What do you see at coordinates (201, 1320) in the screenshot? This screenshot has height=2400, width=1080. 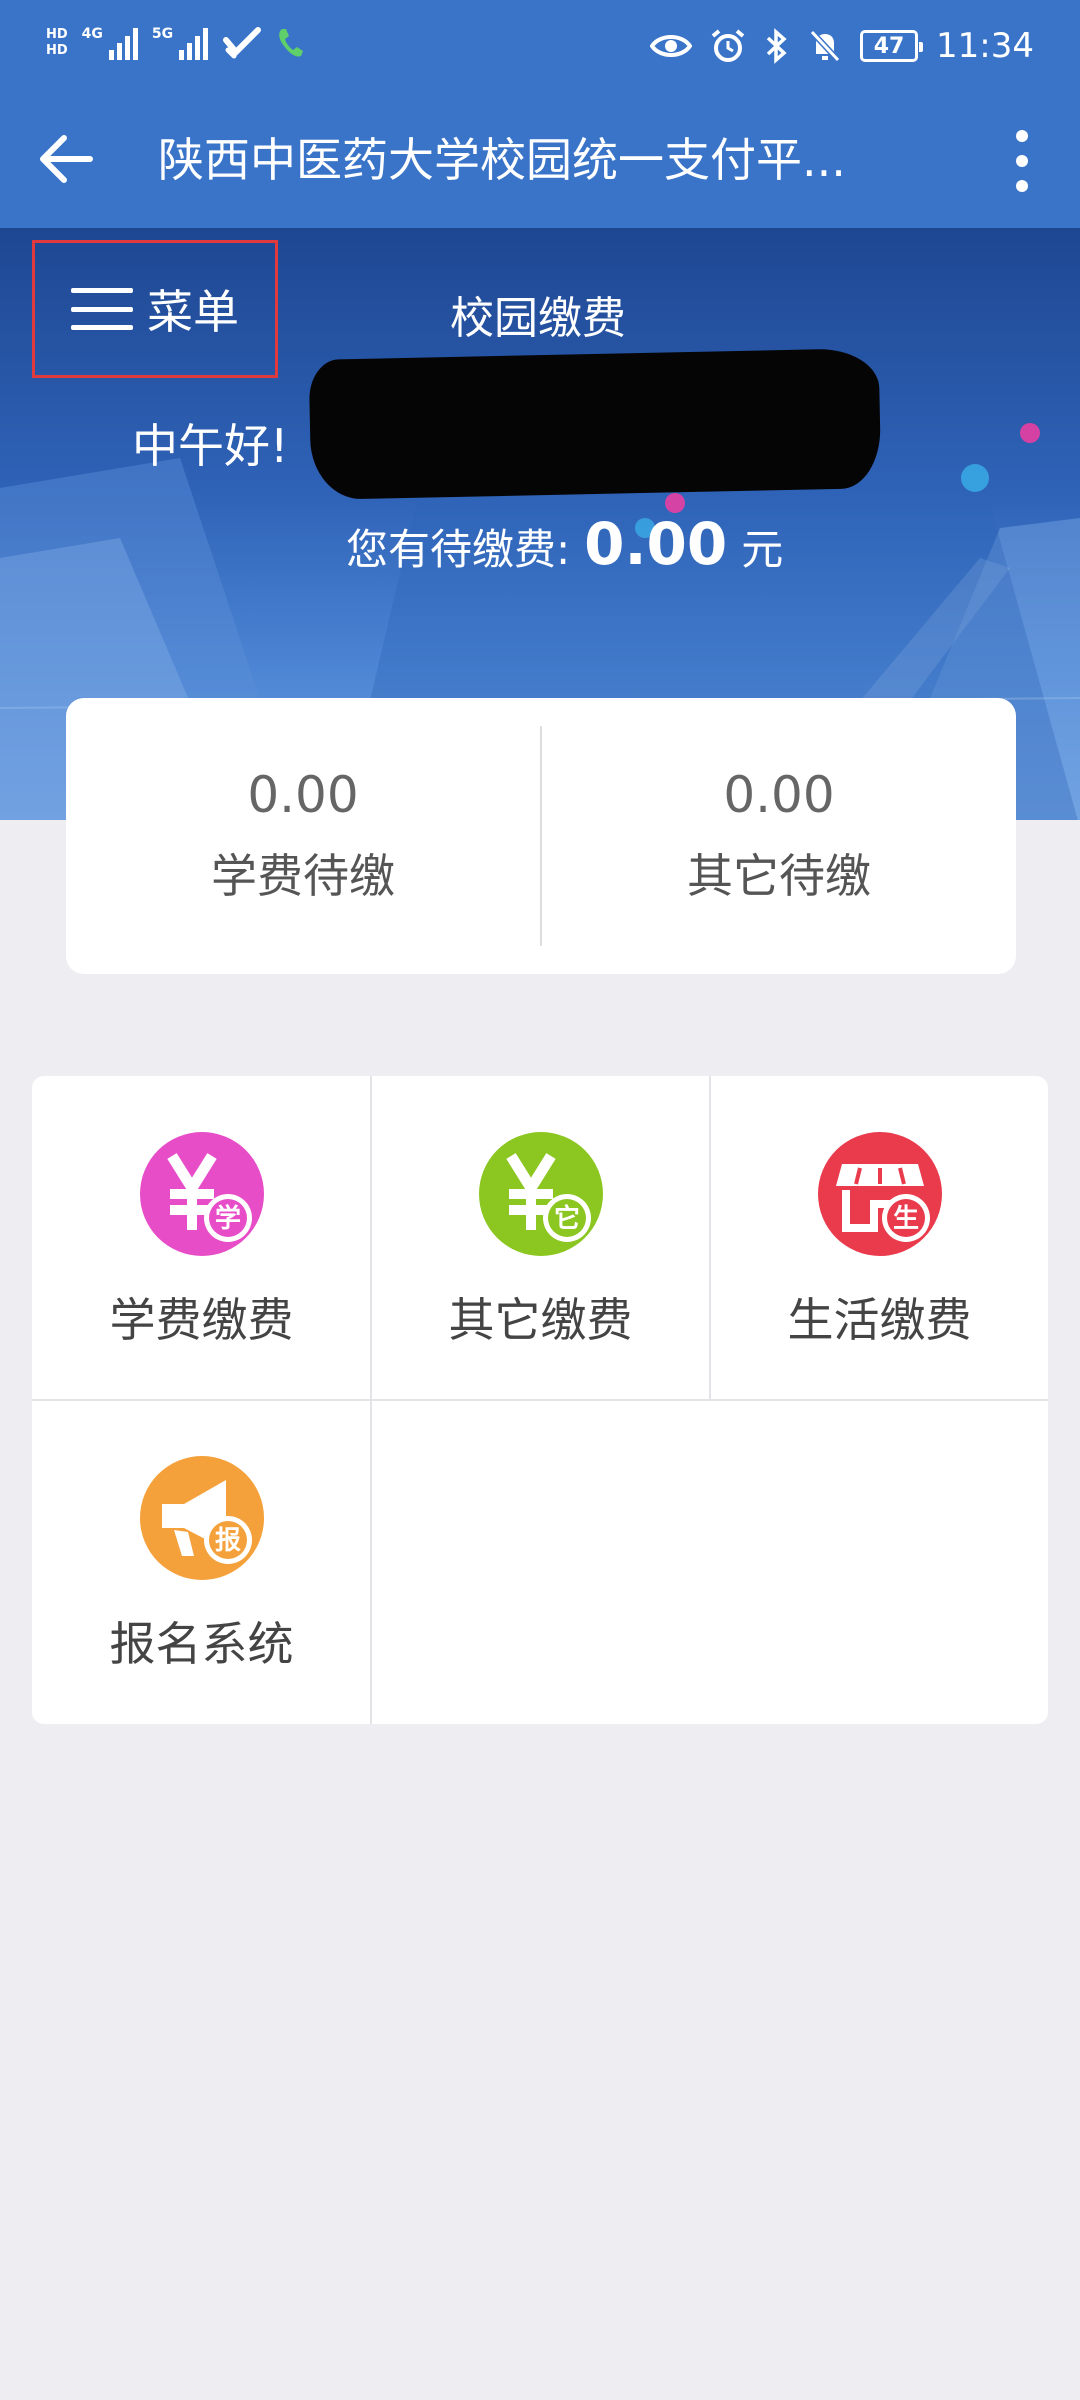 I see `tuition-payment-label: 学费缴费` at bounding box center [201, 1320].